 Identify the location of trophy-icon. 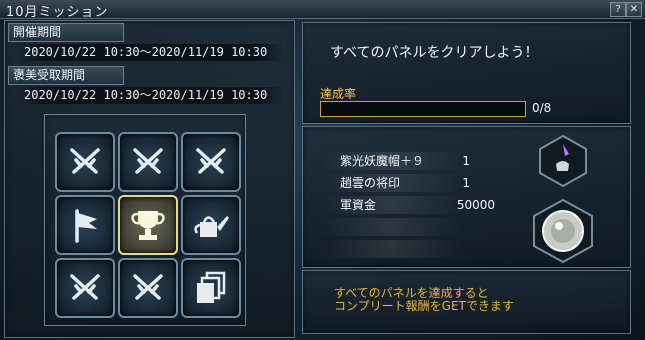
(148, 225).